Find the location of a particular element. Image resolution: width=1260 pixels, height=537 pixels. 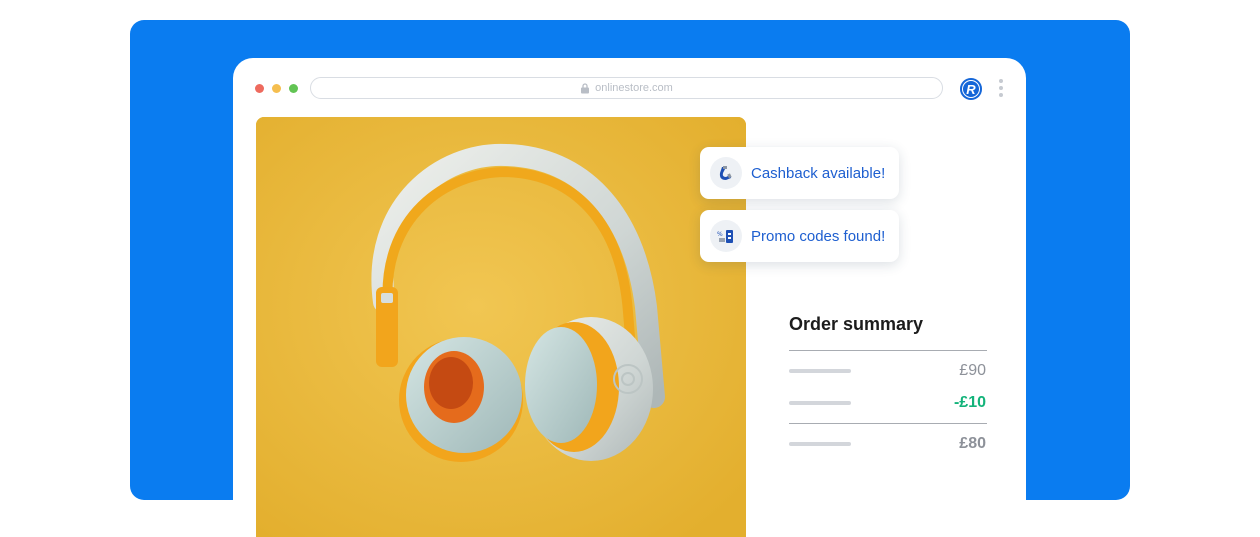

kebab-menu-icon is located at coordinates (1001, 89).